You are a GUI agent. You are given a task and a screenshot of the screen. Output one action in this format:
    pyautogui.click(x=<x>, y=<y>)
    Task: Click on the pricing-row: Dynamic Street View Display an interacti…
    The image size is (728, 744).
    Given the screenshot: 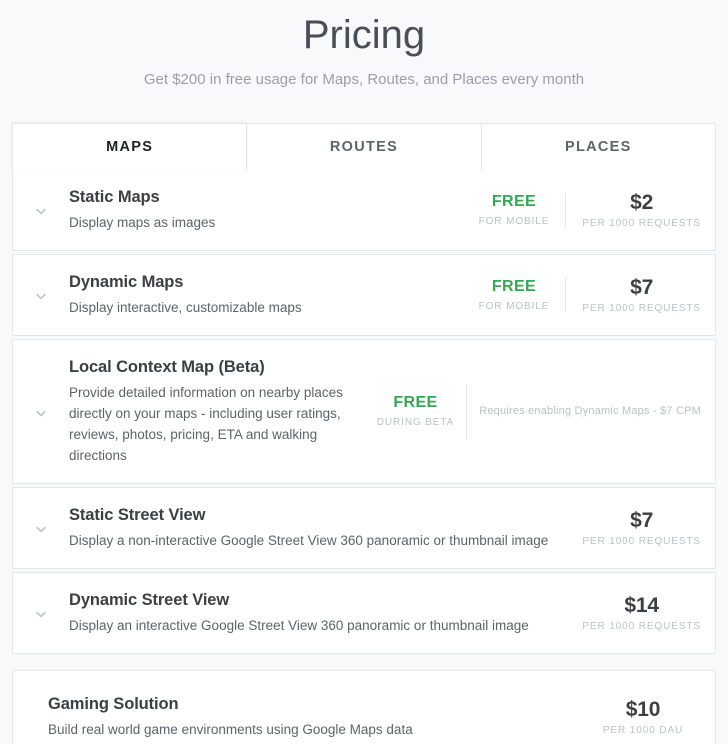 What is the action you would take?
    pyautogui.click(x=364, y=613)
    